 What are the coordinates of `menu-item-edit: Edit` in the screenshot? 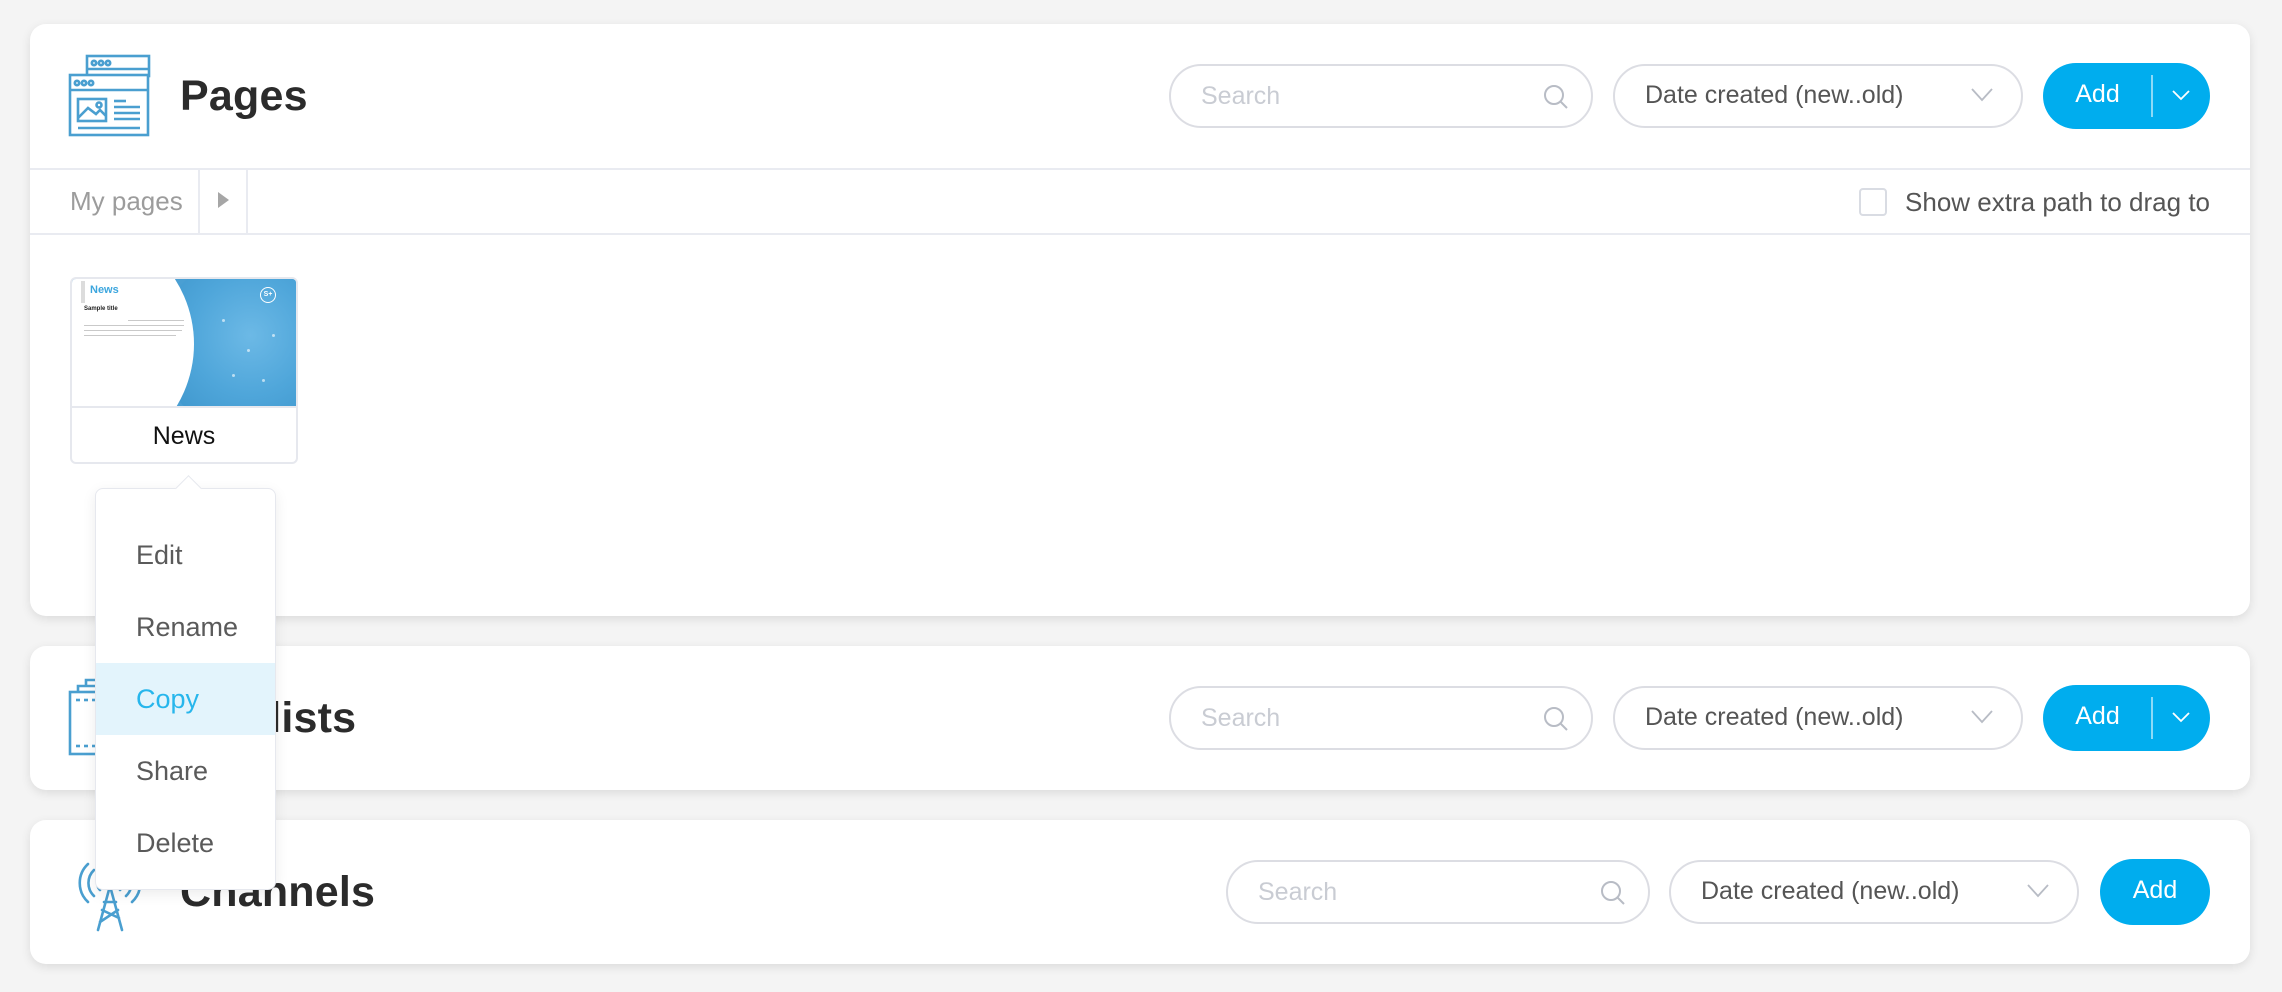 It's located at (185, 555).